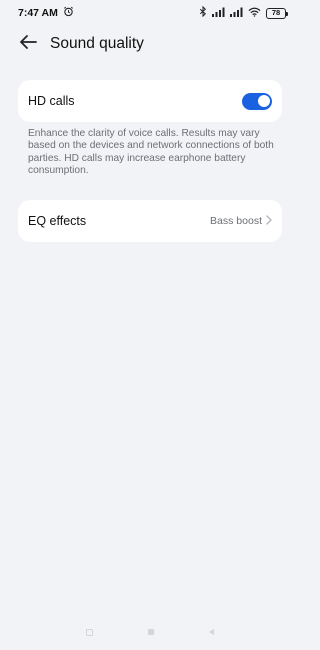 This screenshot has width=320, height=650. Describe the element at coordinates (243, 12) in the screenshot. I see `status-right: 78` at that location.